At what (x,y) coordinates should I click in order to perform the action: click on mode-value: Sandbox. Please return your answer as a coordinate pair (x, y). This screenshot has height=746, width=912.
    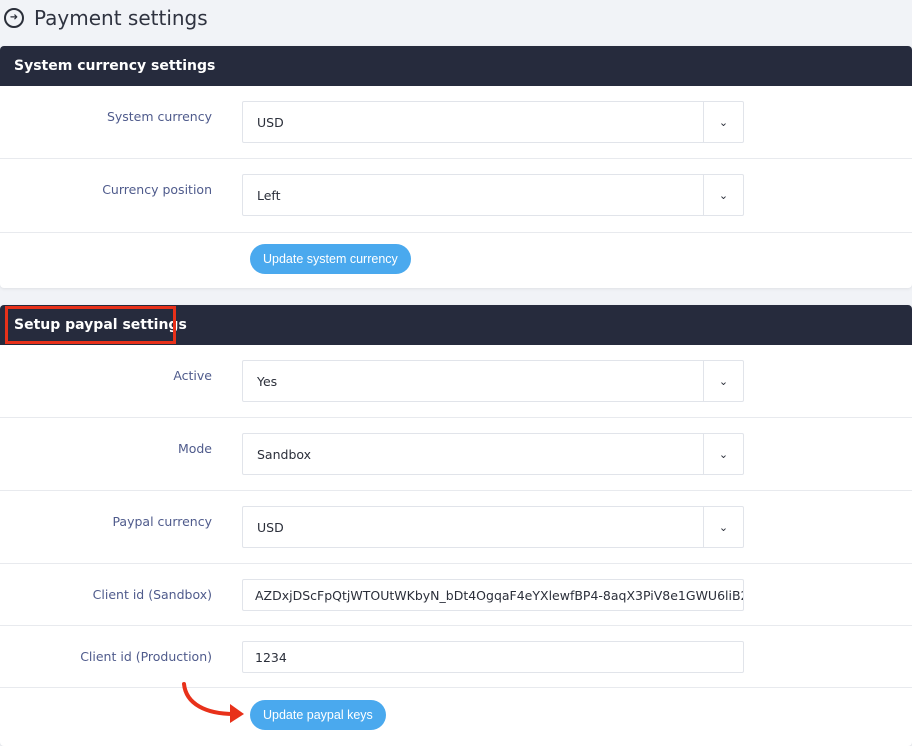
    Looking at the image, I should click on (284, 454).